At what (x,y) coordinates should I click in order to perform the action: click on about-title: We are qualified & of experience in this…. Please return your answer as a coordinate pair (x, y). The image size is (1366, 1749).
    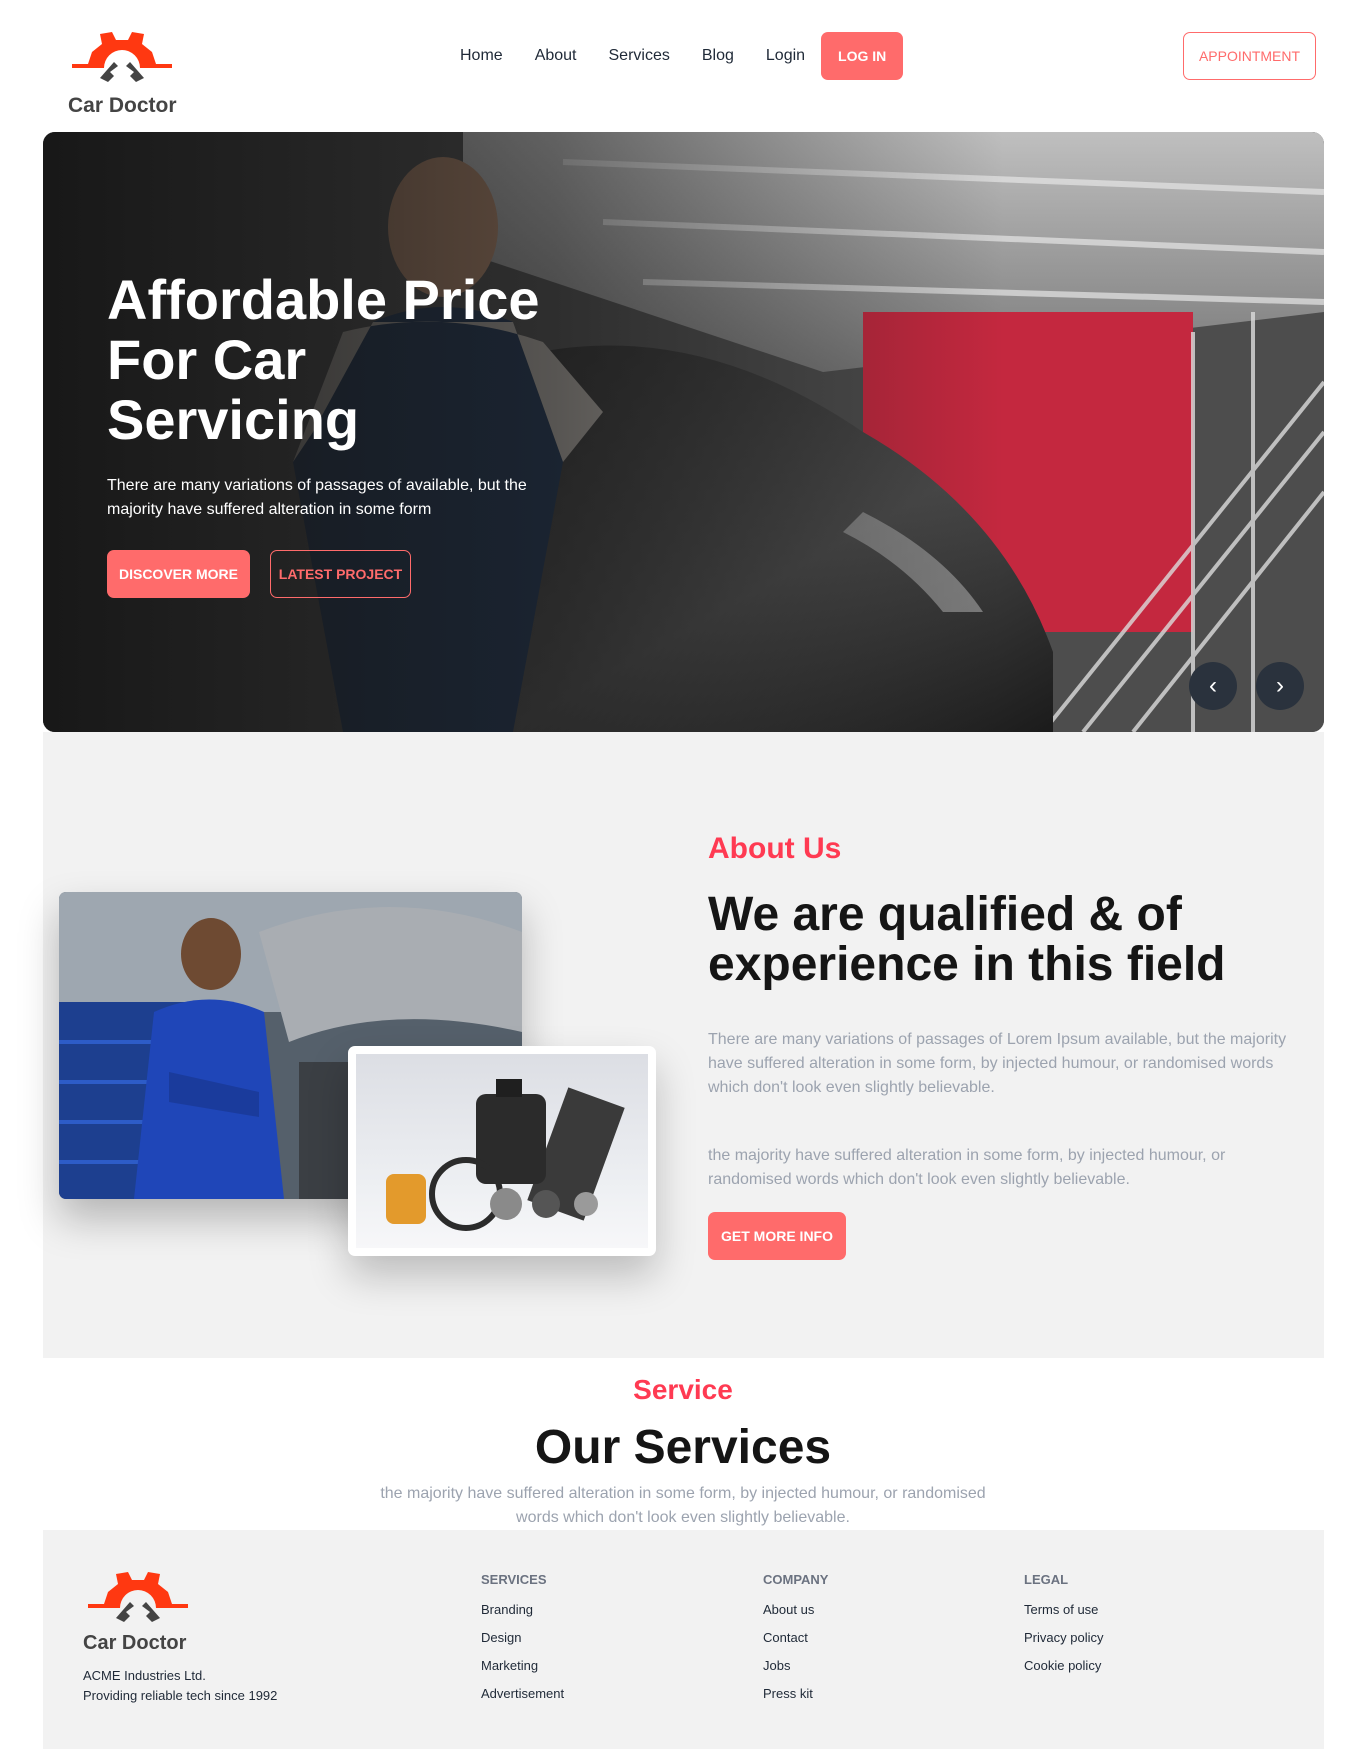
    Looking at the image, I should click on (967, 939).